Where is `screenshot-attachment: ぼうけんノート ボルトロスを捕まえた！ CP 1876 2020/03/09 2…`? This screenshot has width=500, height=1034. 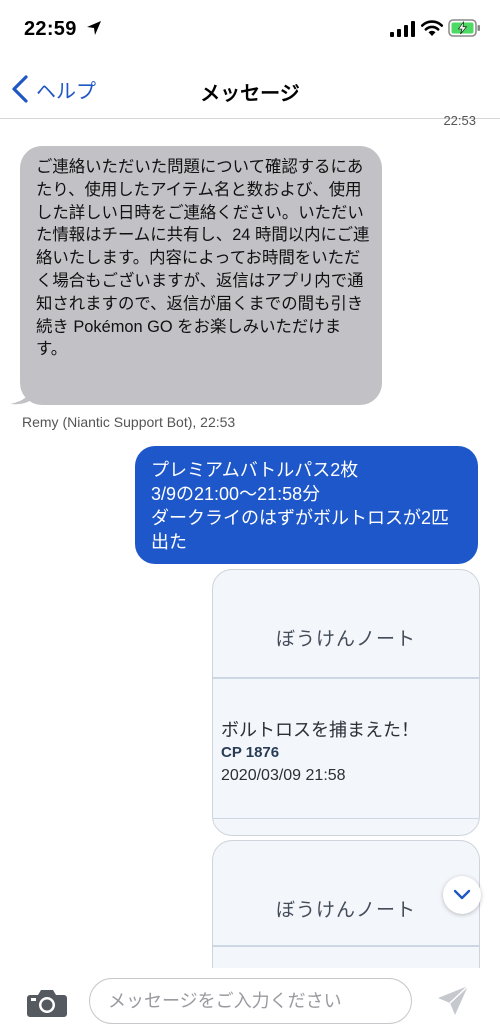
screenshot-attachment: ぼうけんノート ボルトロスを捕まえた！ CP 1876 2020/03/09 2… is located at coordinates (346, 702).